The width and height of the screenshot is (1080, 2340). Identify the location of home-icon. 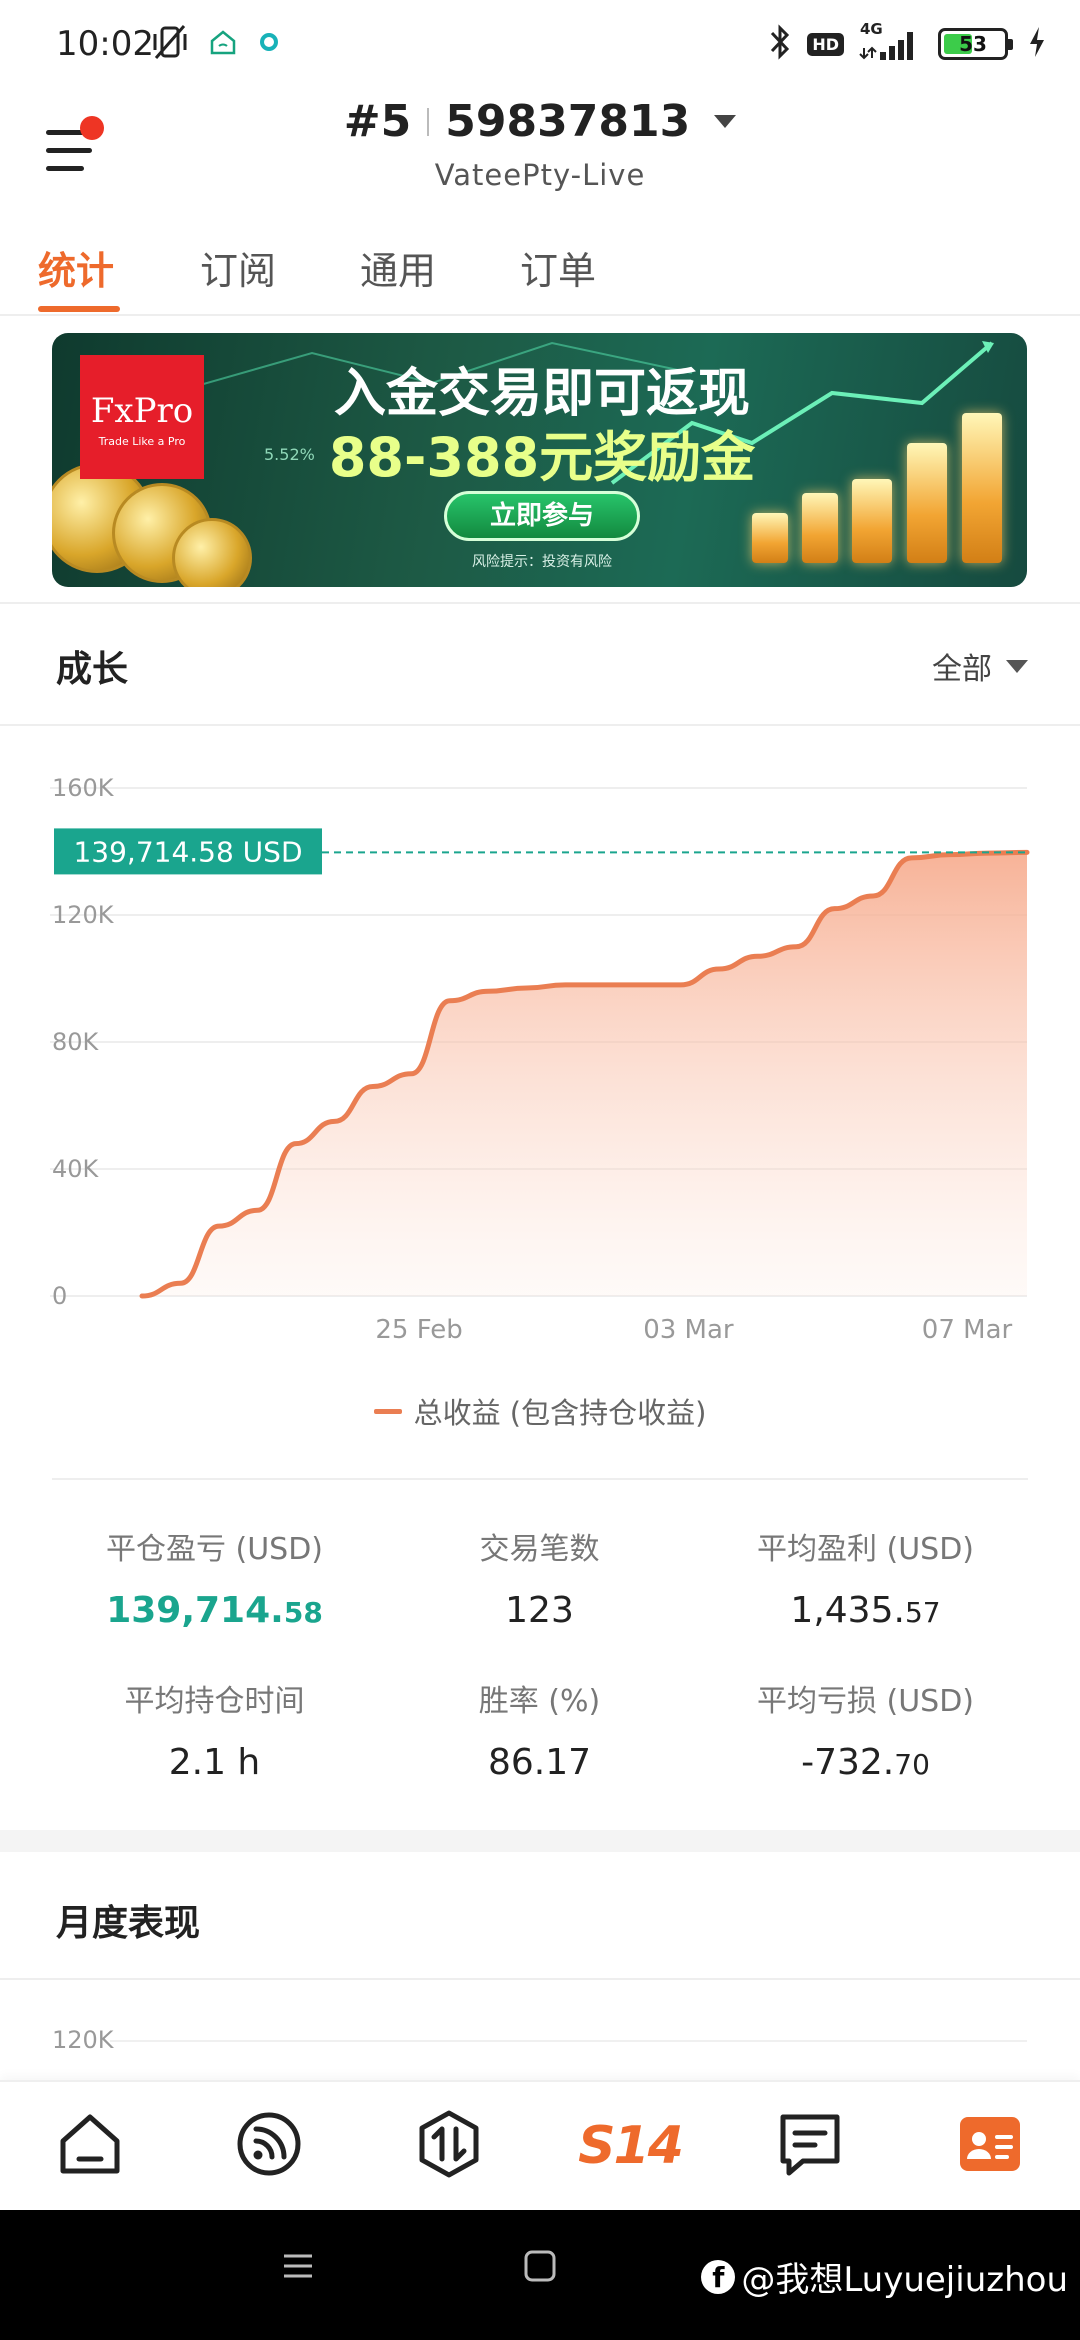
(90, 2146).